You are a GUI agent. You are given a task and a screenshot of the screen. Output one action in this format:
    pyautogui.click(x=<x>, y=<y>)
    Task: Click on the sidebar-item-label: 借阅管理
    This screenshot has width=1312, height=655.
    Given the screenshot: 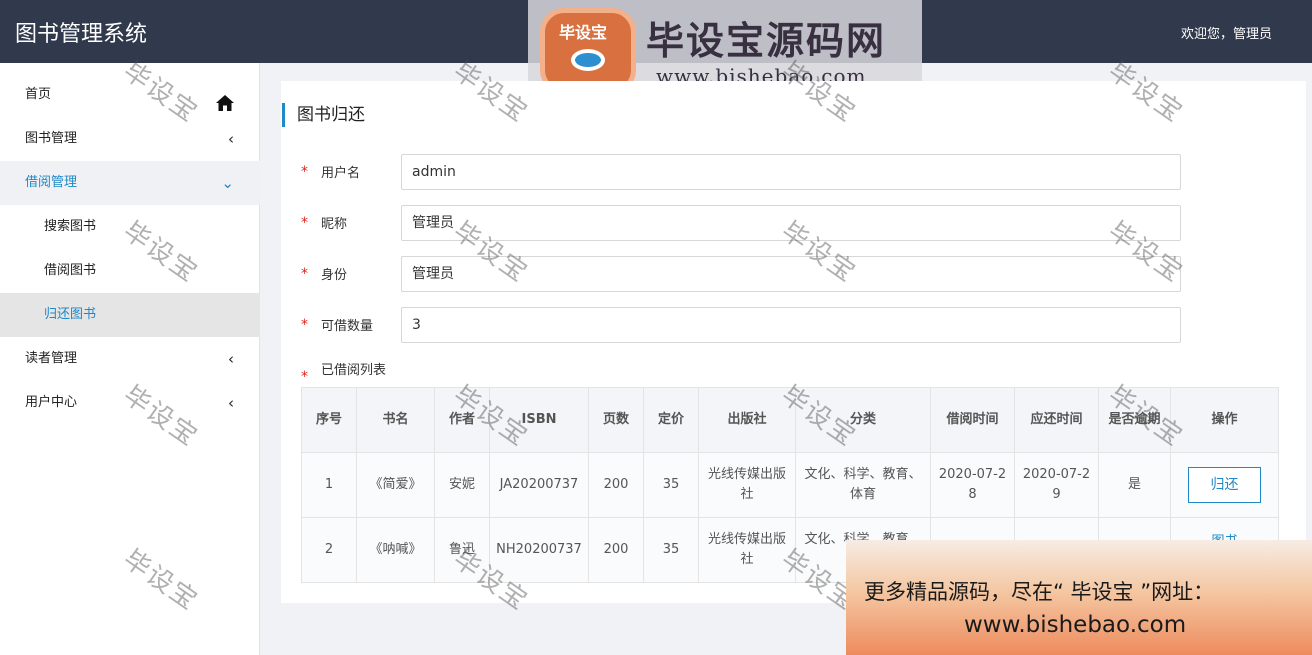 What is the action you would take?
    pyautogui.click(x=51, y=182)
    